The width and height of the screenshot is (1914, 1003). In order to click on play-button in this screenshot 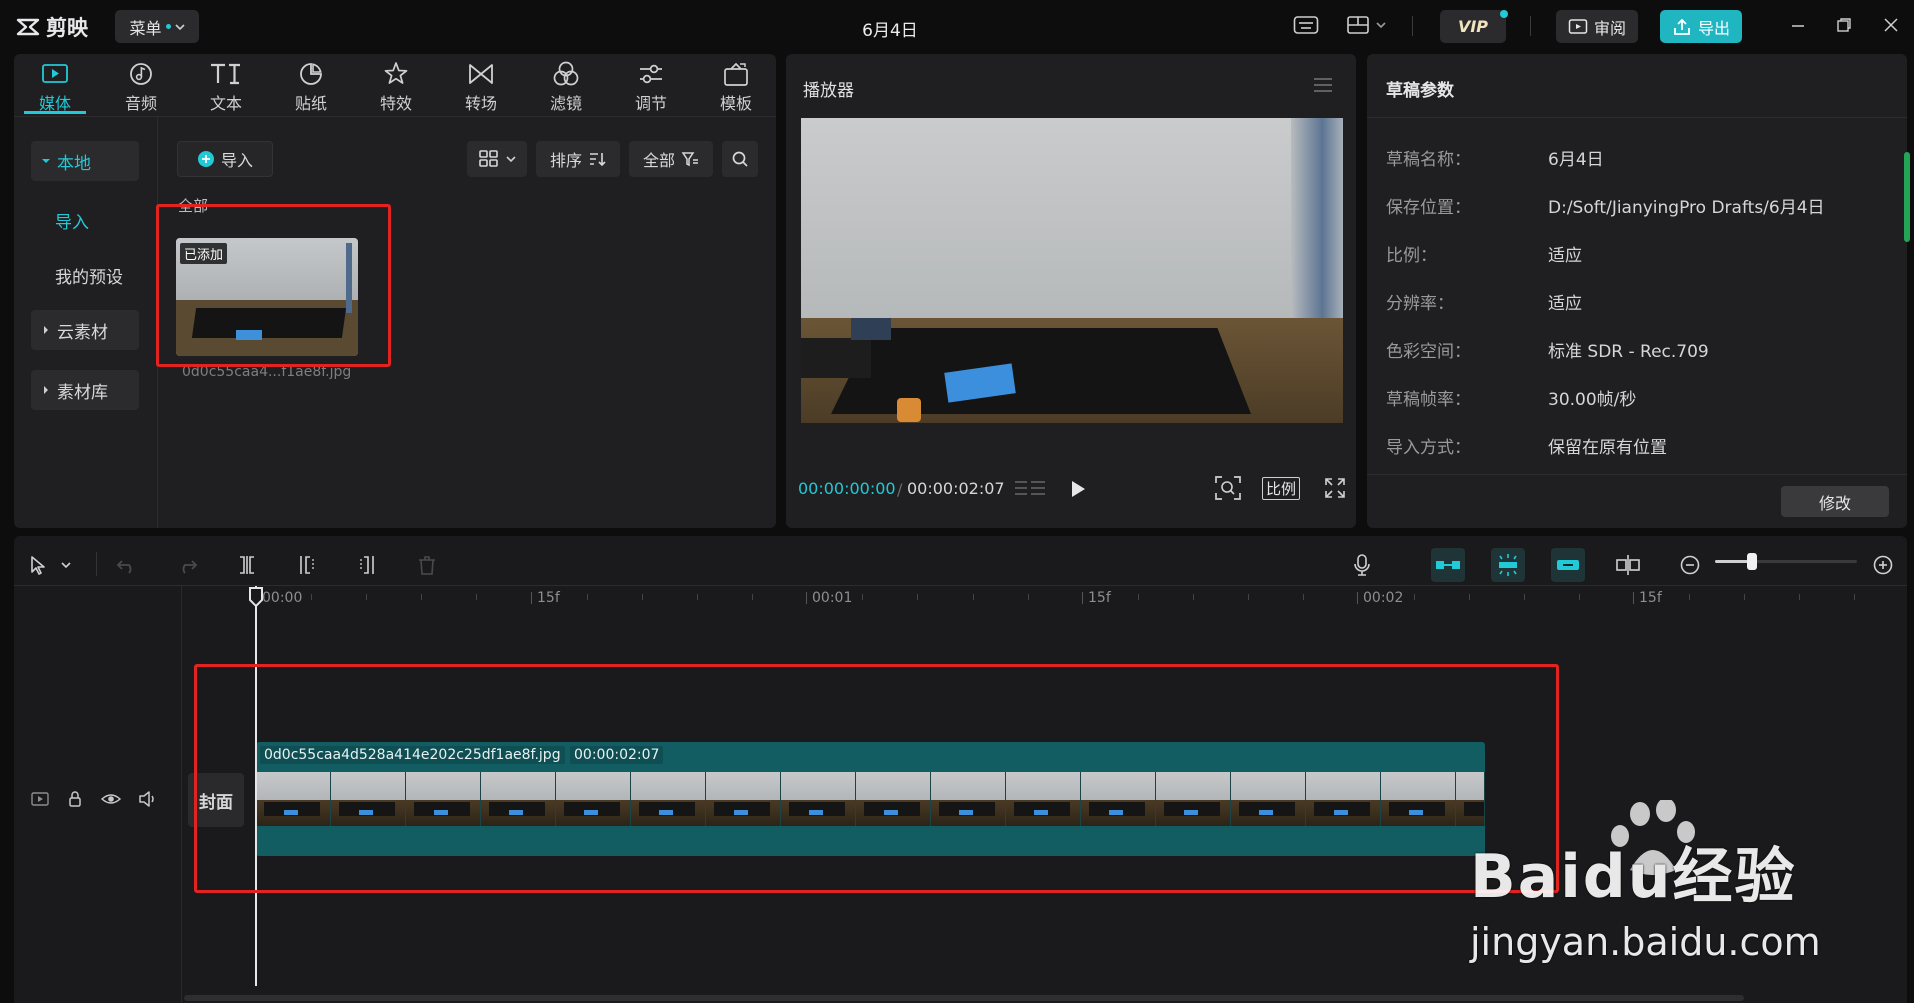, I will do `click(1078, 489)`.